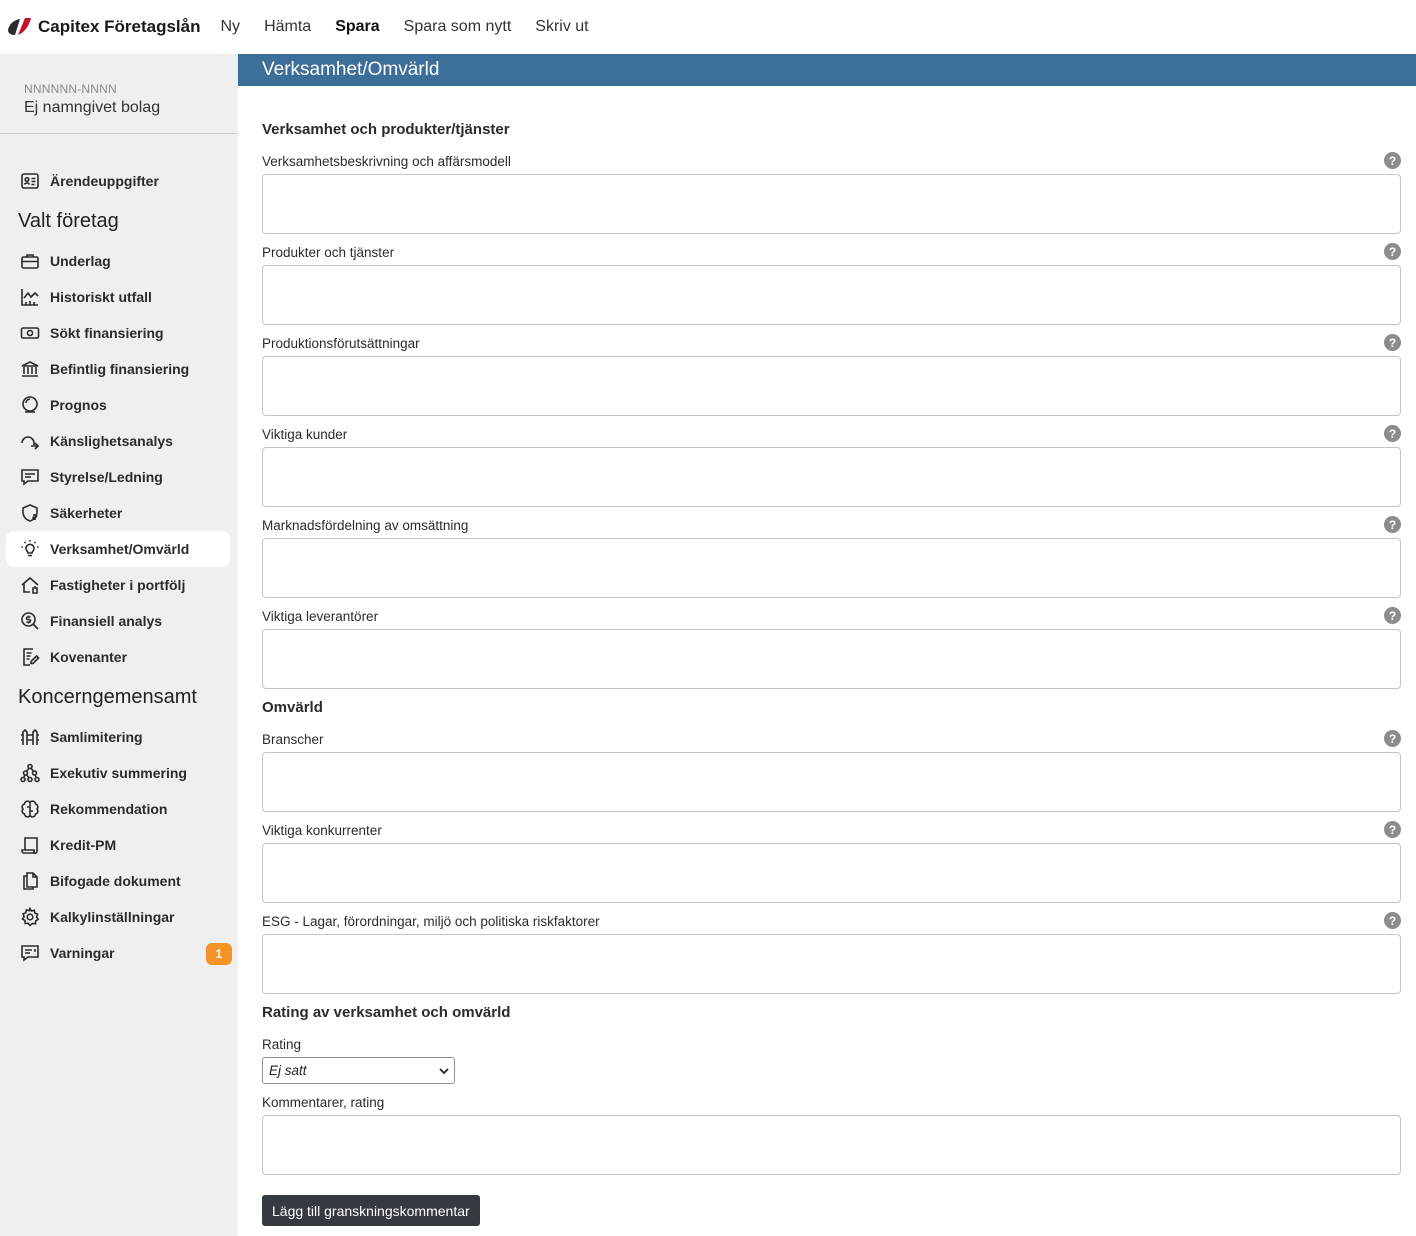 This screenshot has height=1236, width=1416. What do you see at coordinates (118, 477) in the screenshot?
I see `sidebar-item-styrelse-ledning: Styrelse/Ledning` at bounding box center [118, 477].